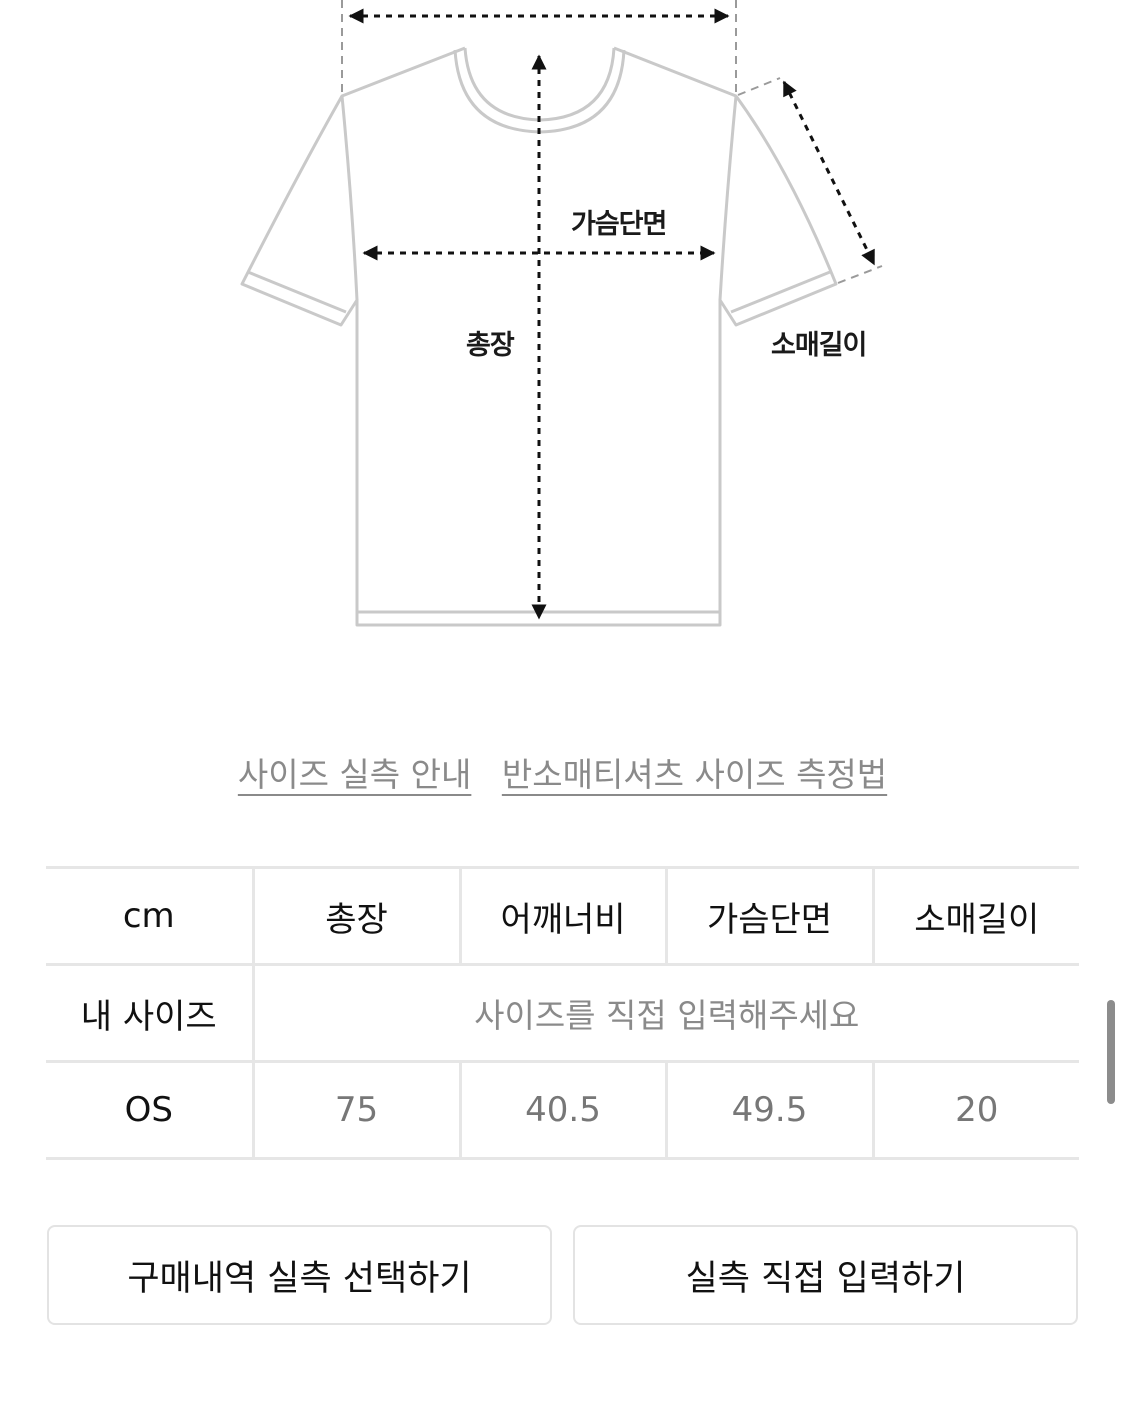 The height and width of the screenshot is (1417, 1125). I want to click on size-name-cell: OS, so click(150, 1110).